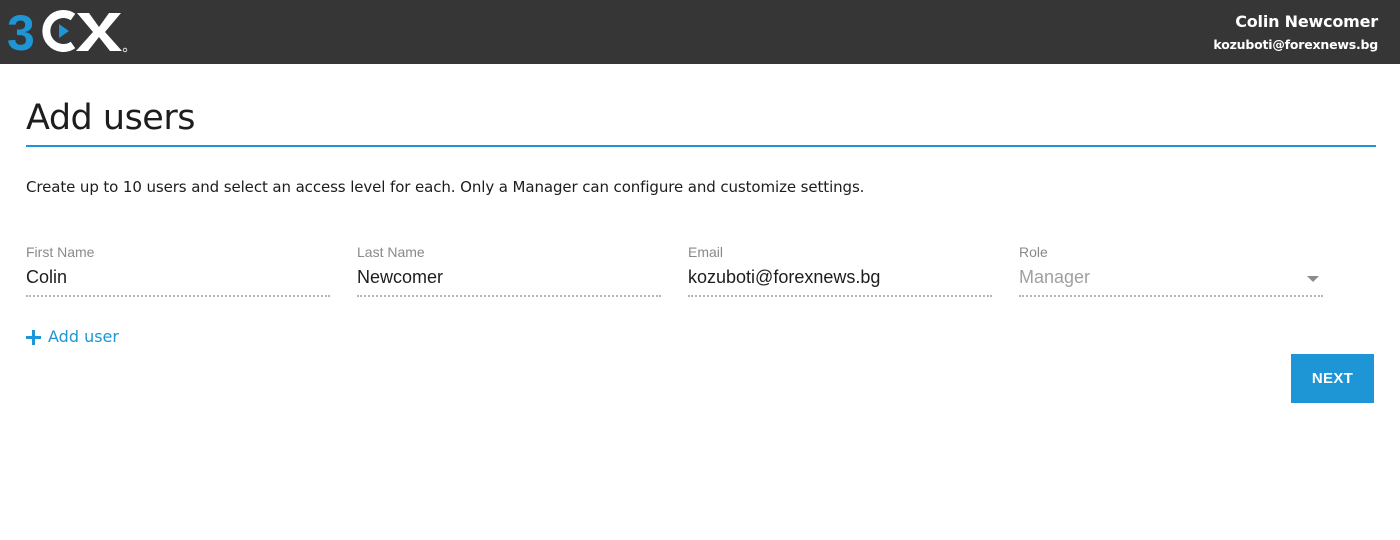 The image size is (1400, 540). Describe the element at coordinates (1033, 252) in the screenshot. I see `role-label: Role` at that location.